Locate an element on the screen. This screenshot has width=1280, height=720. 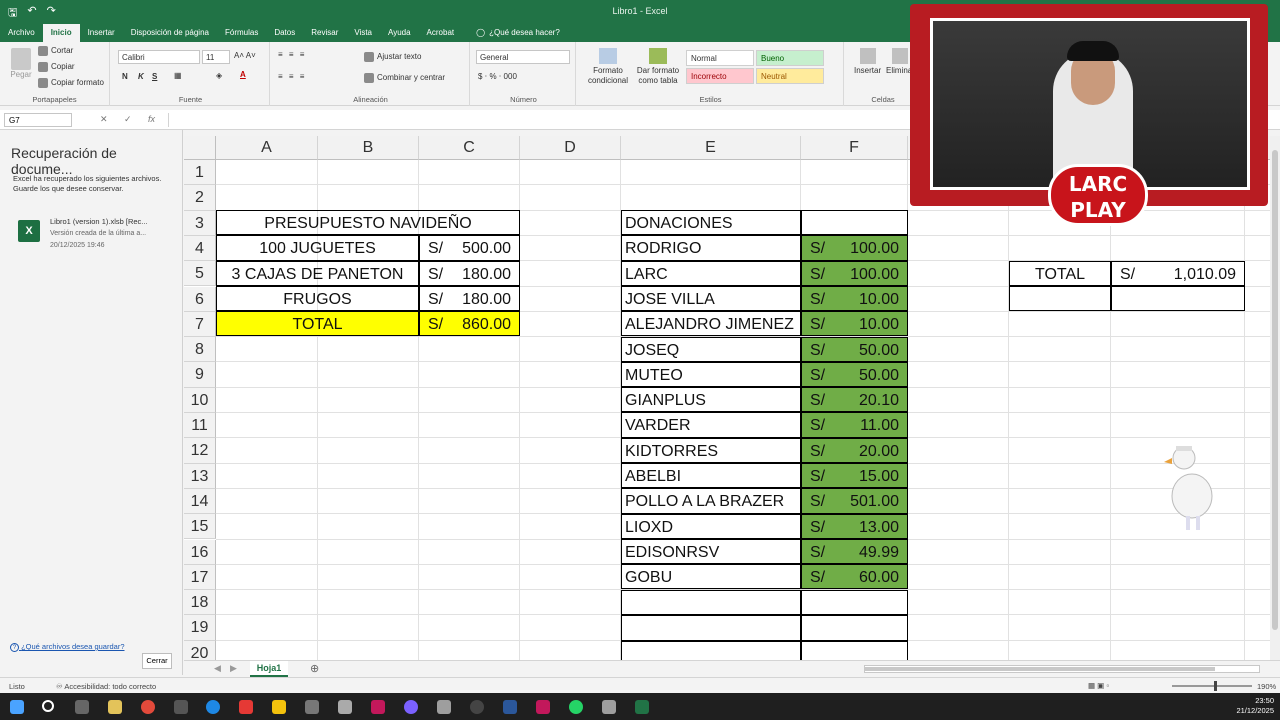
budget-total-amount: S/860.00 is located at coordinates (469, 324).